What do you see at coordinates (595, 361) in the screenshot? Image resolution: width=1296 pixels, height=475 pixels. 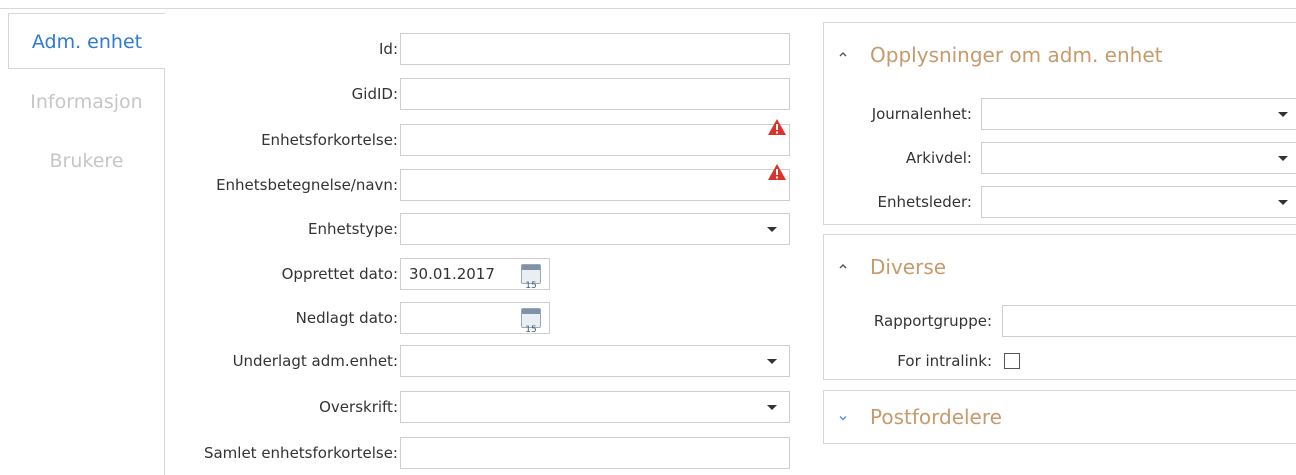 I see `underlagt-select` at bounding box center [595, 361].